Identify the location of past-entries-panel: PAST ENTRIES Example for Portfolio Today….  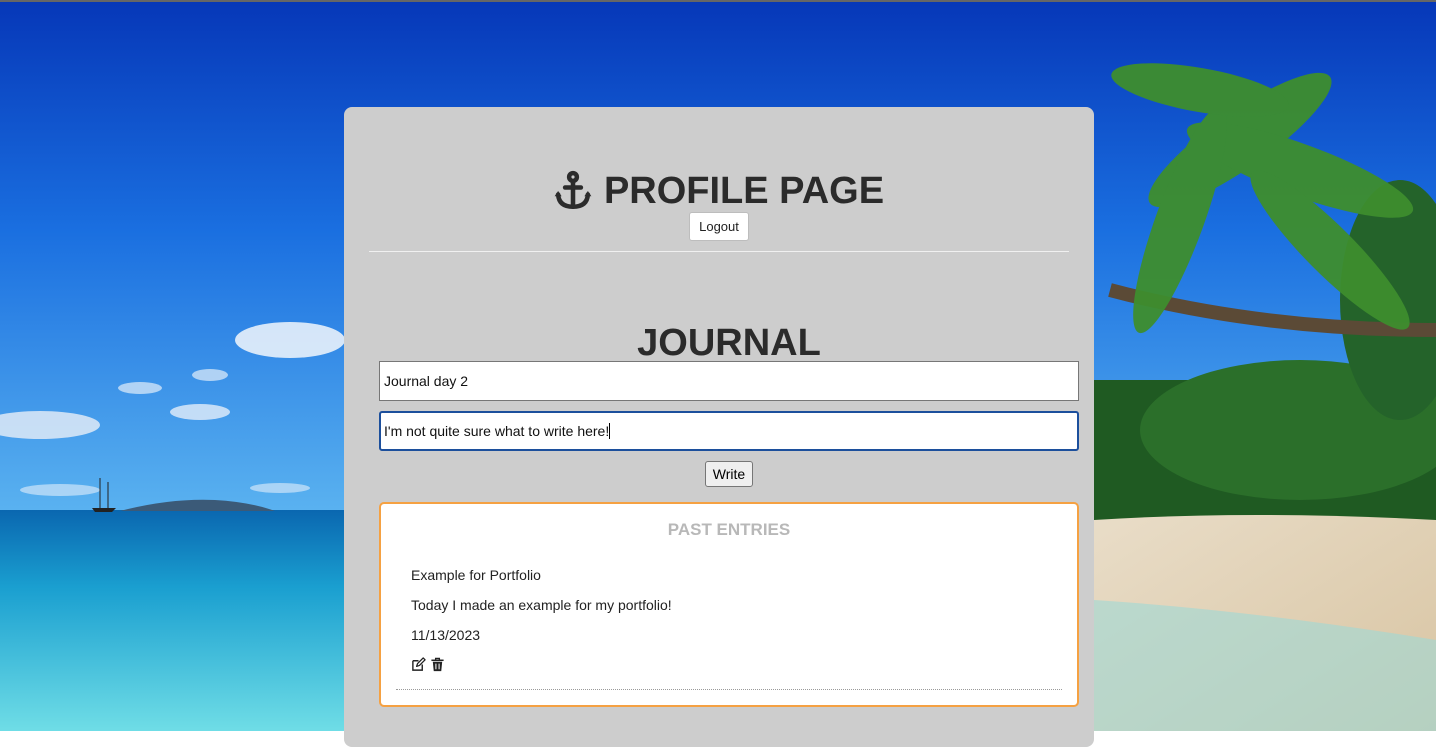
(729, 604).